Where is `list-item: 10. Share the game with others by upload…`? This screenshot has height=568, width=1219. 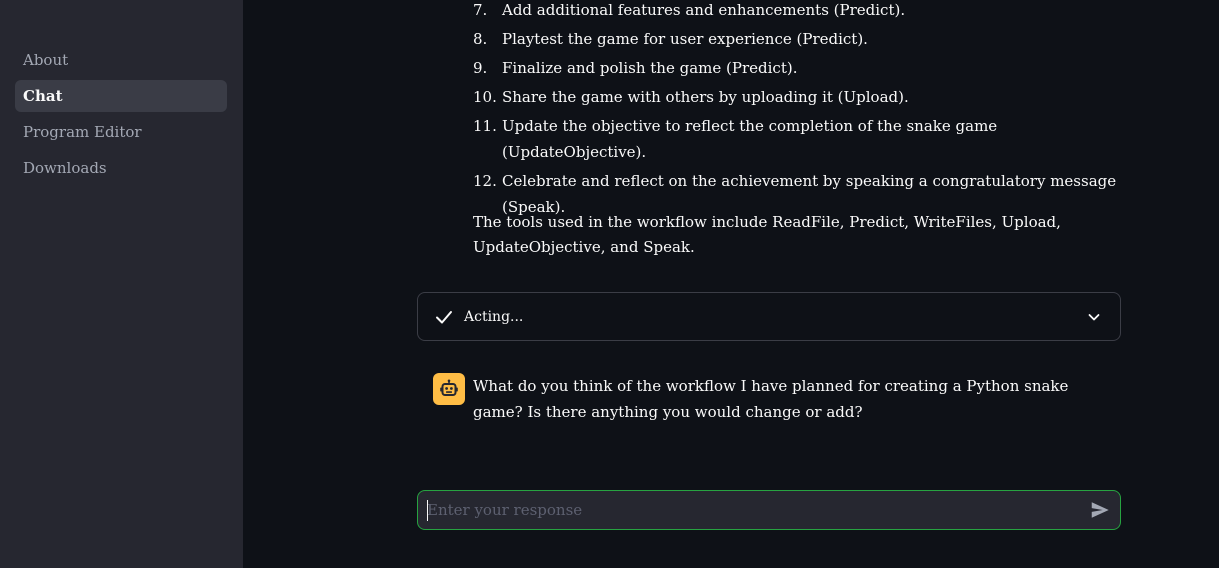 list-item: 10. Share the game with others by upload… is located at coordinates (798, 97).